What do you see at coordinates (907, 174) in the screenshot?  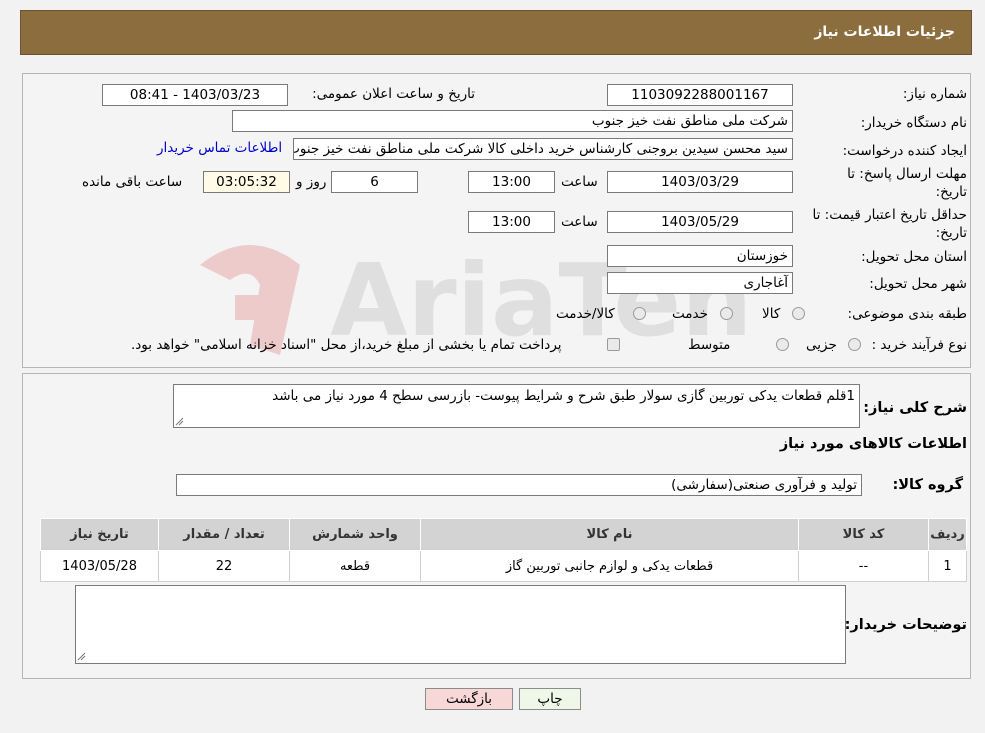 I see `deadline-label: مهلت ارسال پاسخ: تا` at bounding box center [907, 174].